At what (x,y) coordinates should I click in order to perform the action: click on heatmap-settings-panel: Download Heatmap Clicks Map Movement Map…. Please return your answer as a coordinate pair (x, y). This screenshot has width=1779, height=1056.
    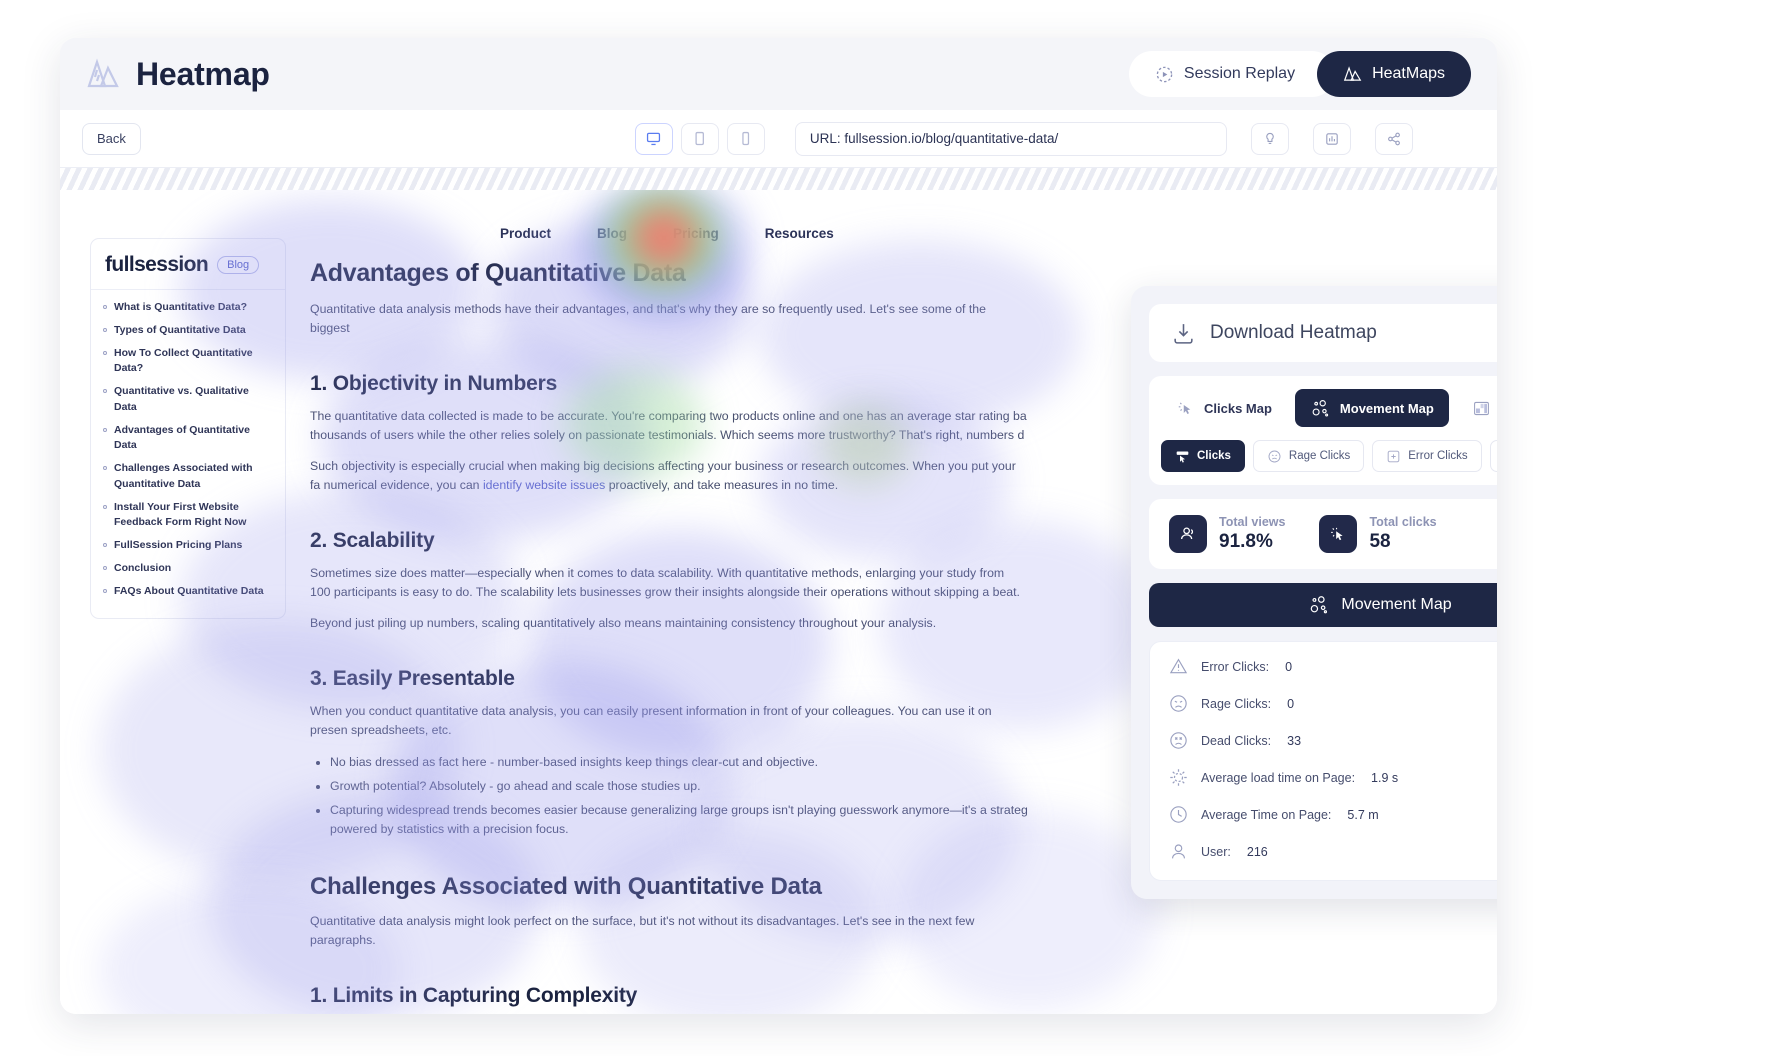
    Looking at the image, I should click on (1314, 592).